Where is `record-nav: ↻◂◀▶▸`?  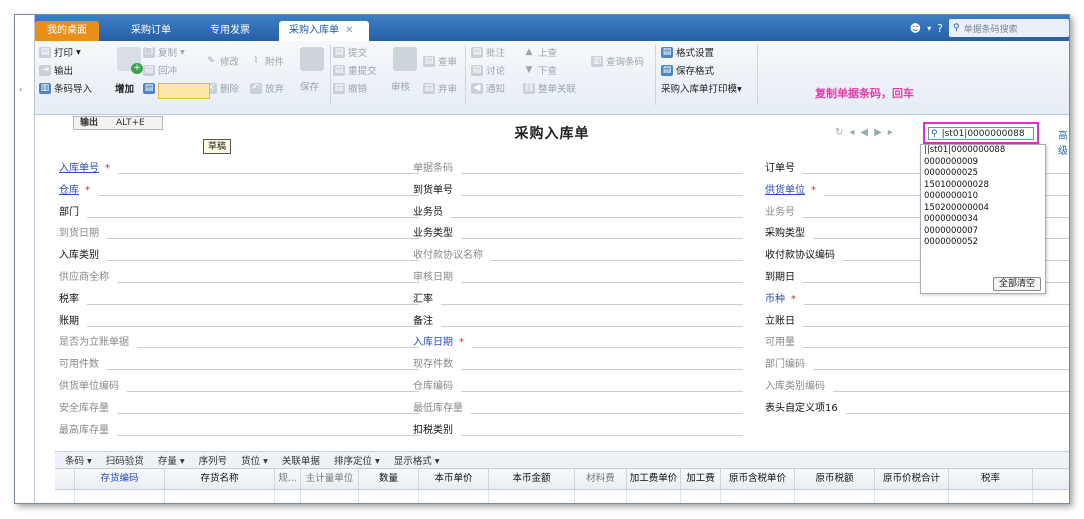 record-nav: ↻◂◀▶▸ is located at coordinates (867, 132).